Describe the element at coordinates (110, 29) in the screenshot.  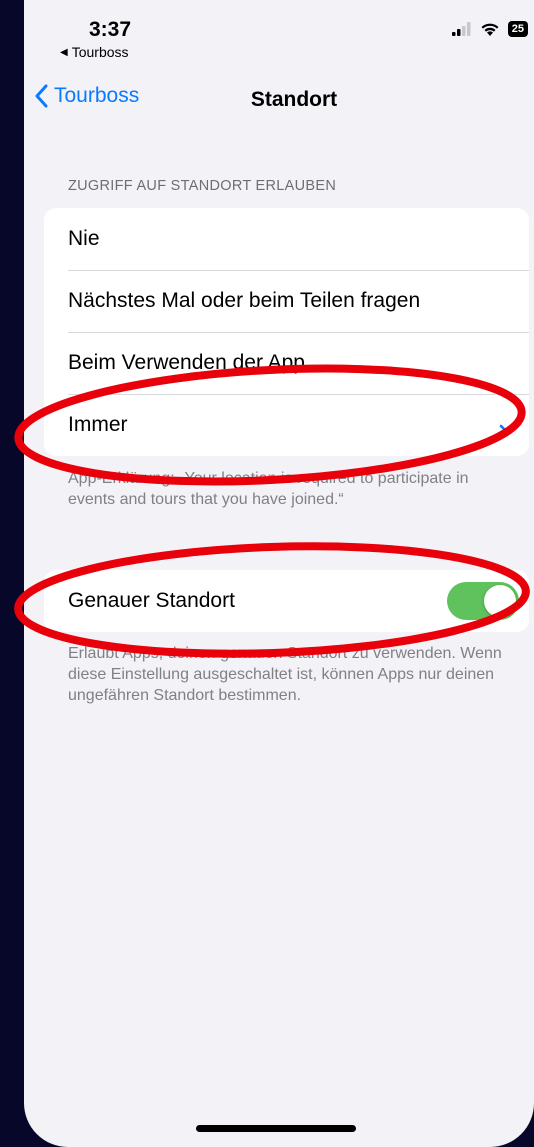
I see `status-time: 3:37` at that location.